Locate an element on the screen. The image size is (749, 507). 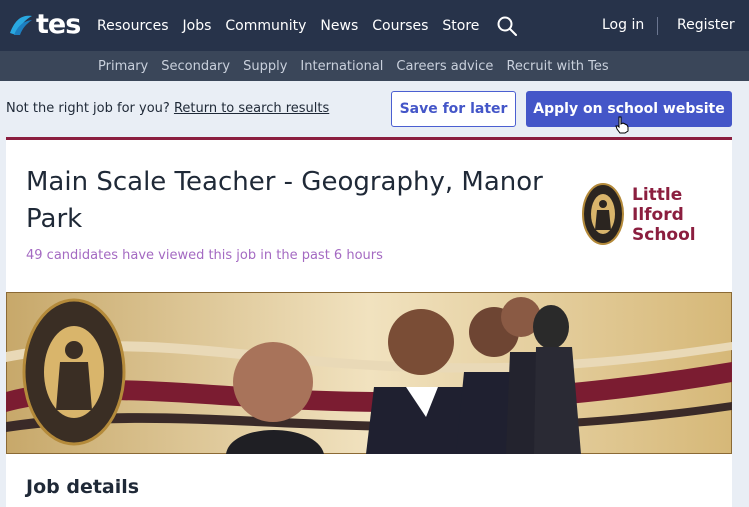
nav-jobs: Jobs is located at coordinates (197, 26).